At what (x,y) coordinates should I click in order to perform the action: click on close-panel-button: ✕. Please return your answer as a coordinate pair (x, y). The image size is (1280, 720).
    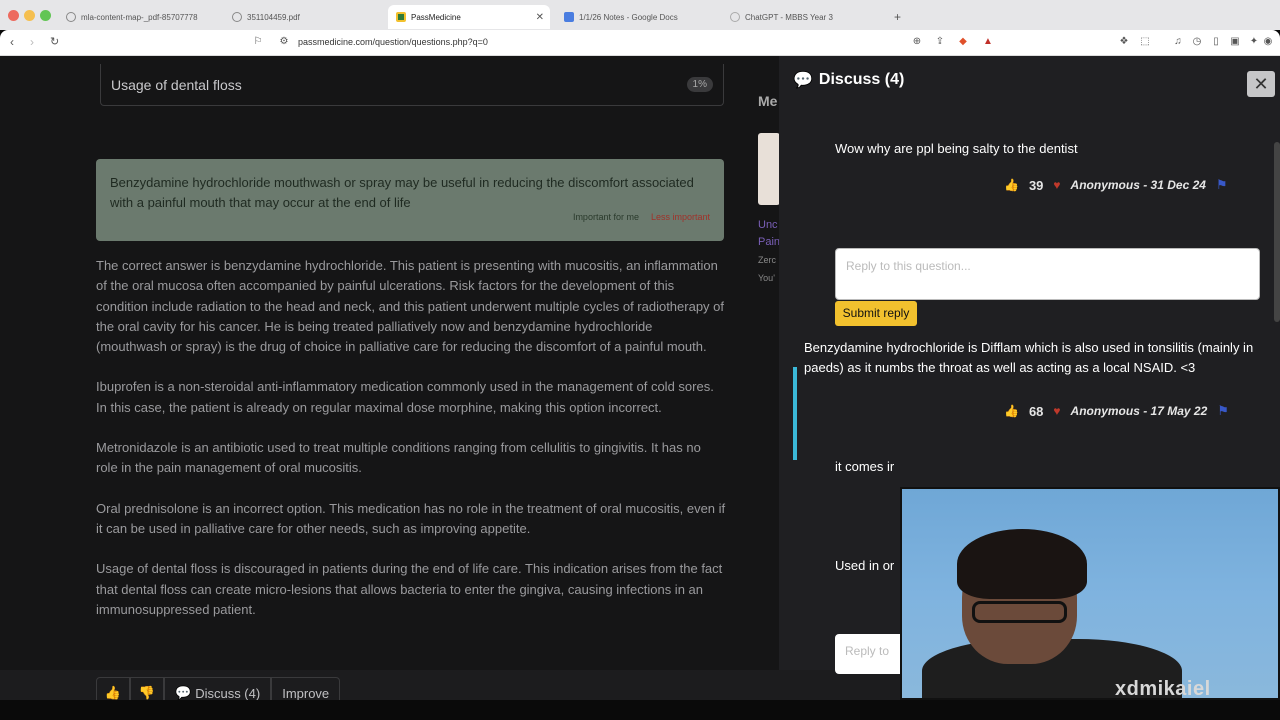
    Looking at the image, I should click on (1261, 84).